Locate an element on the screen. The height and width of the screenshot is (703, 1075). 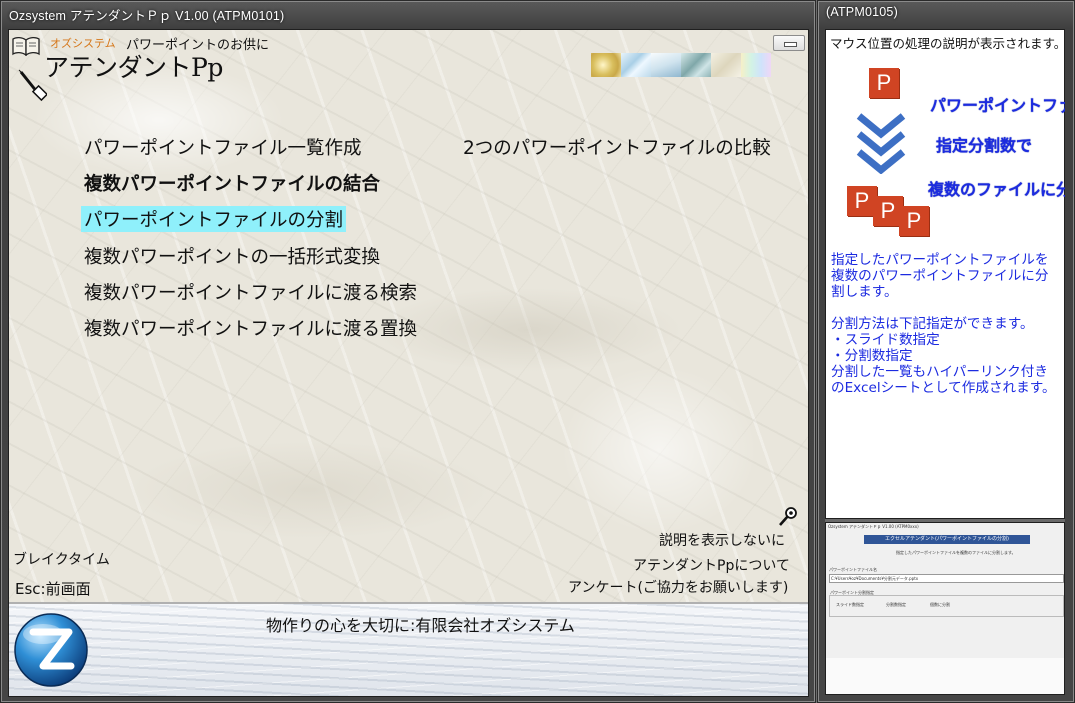
preview-subtitle: 指定したパワーポイントファイルを複数のファイルに分割します。 is located at coordinates (956, 552).